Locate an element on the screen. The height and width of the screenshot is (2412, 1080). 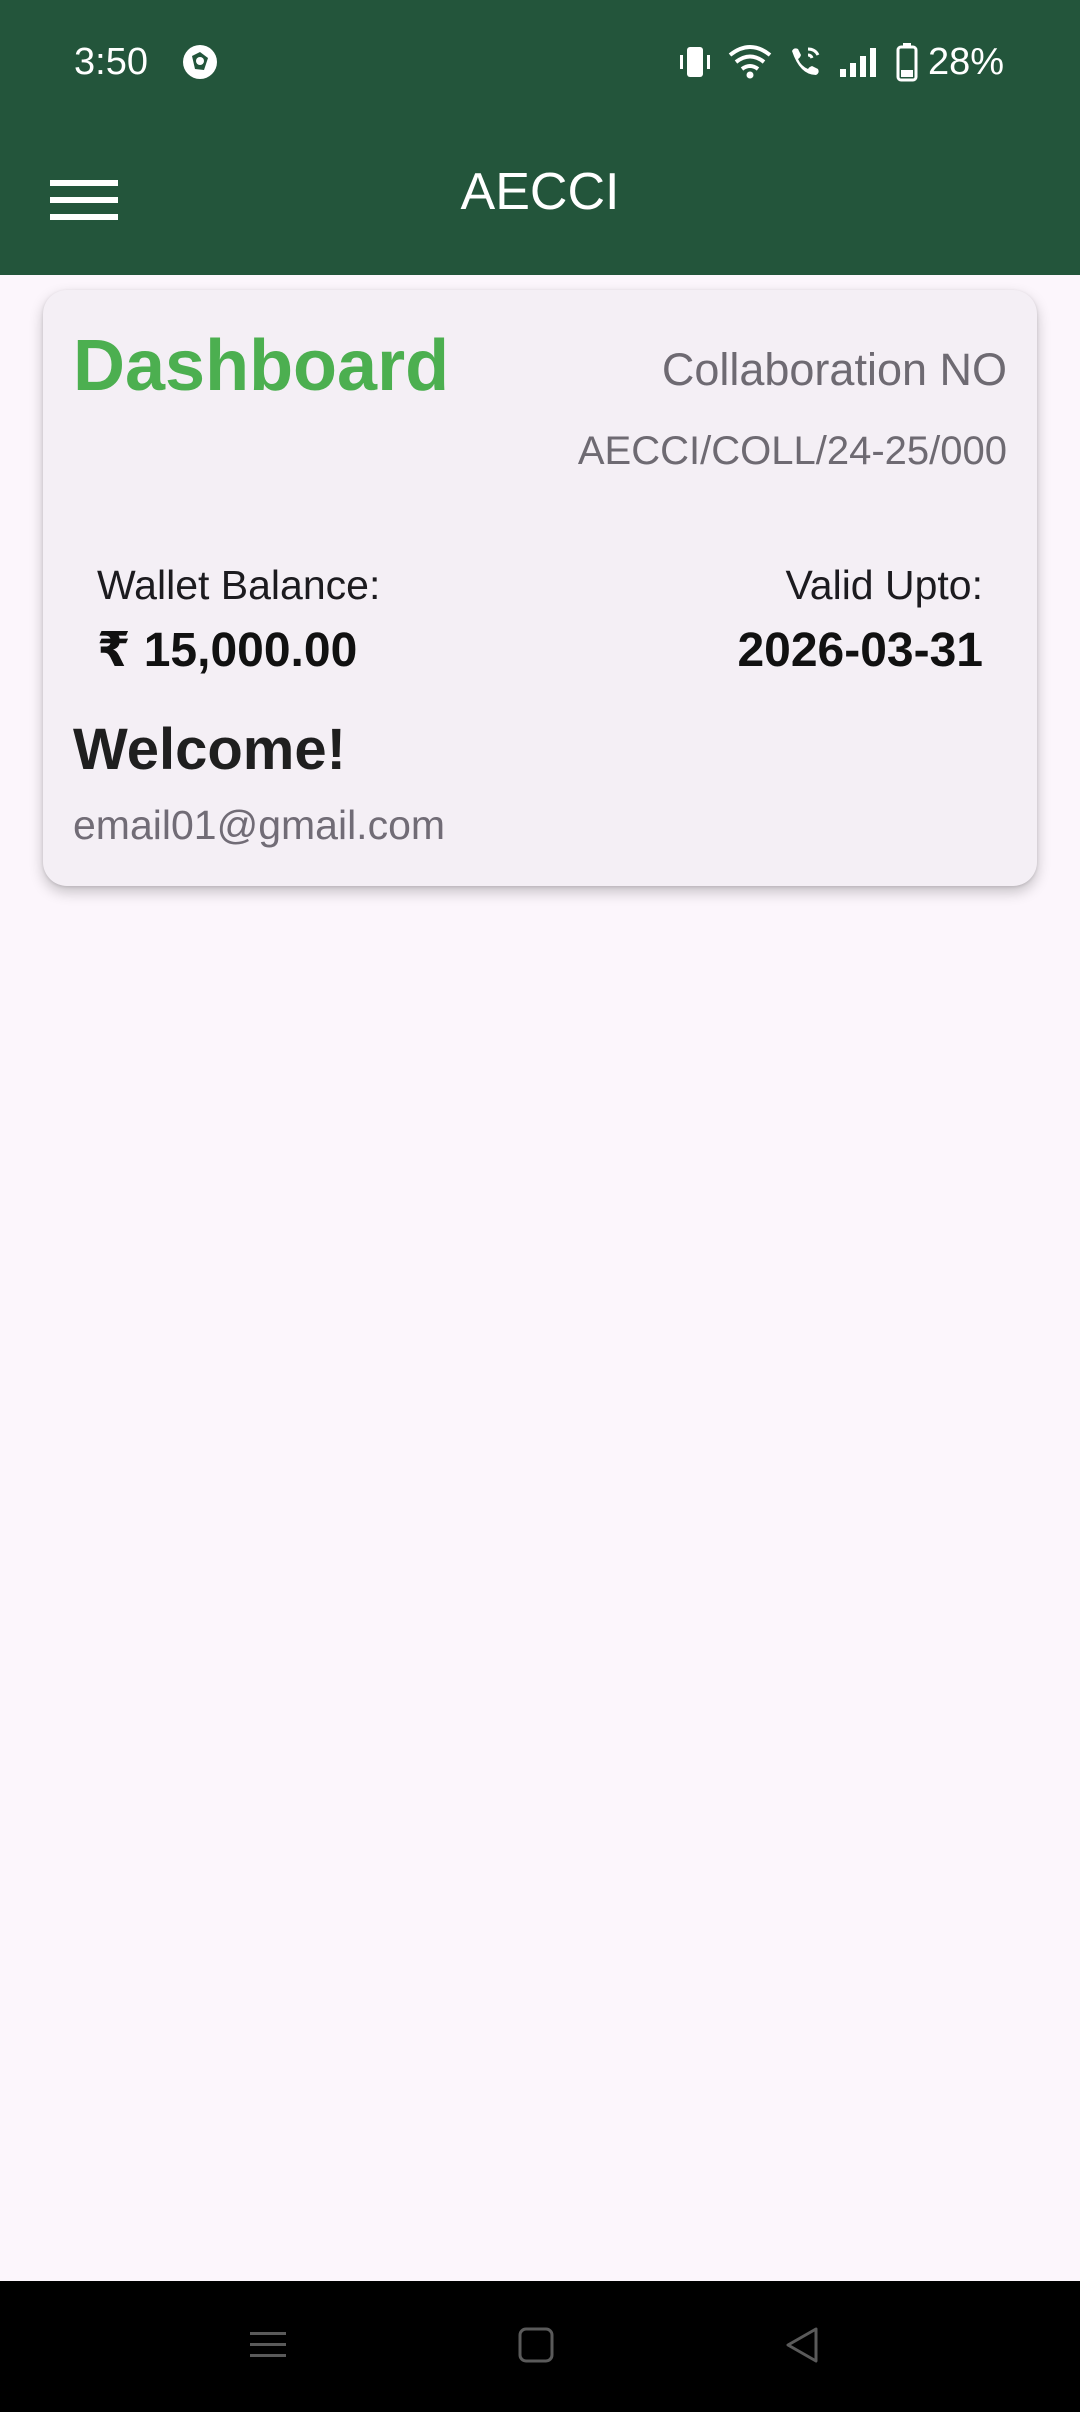
app-bar: AECCI is located at coordinates (540, 199).